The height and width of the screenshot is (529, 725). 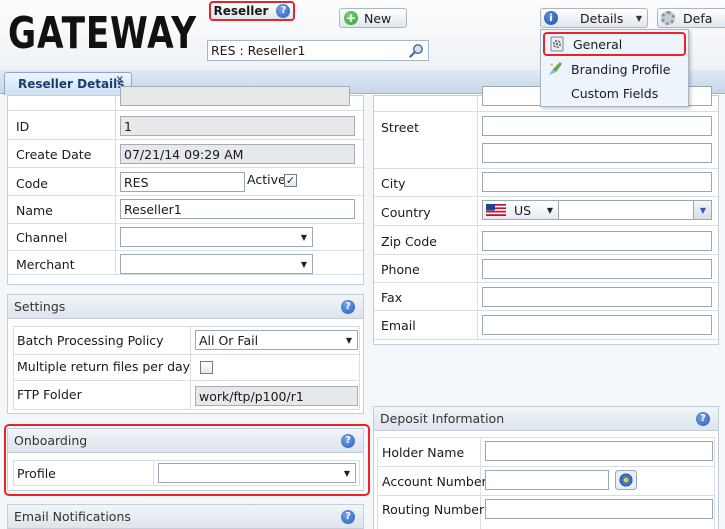 I want to click on settings-header: Settings ?, so click(x=185, y=307).